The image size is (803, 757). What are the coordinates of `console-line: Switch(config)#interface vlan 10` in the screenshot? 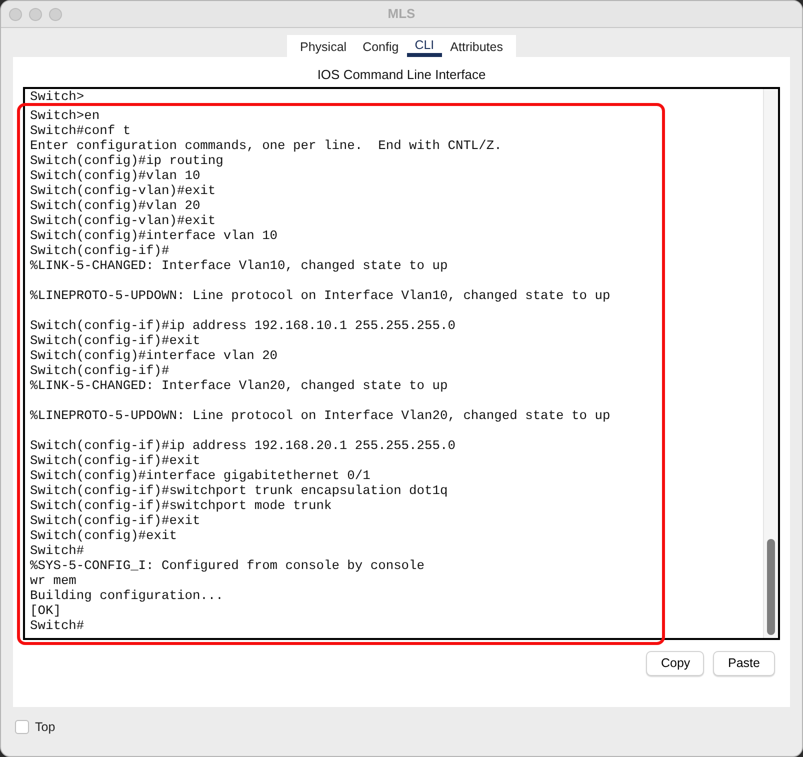 It's located at (154, 235).